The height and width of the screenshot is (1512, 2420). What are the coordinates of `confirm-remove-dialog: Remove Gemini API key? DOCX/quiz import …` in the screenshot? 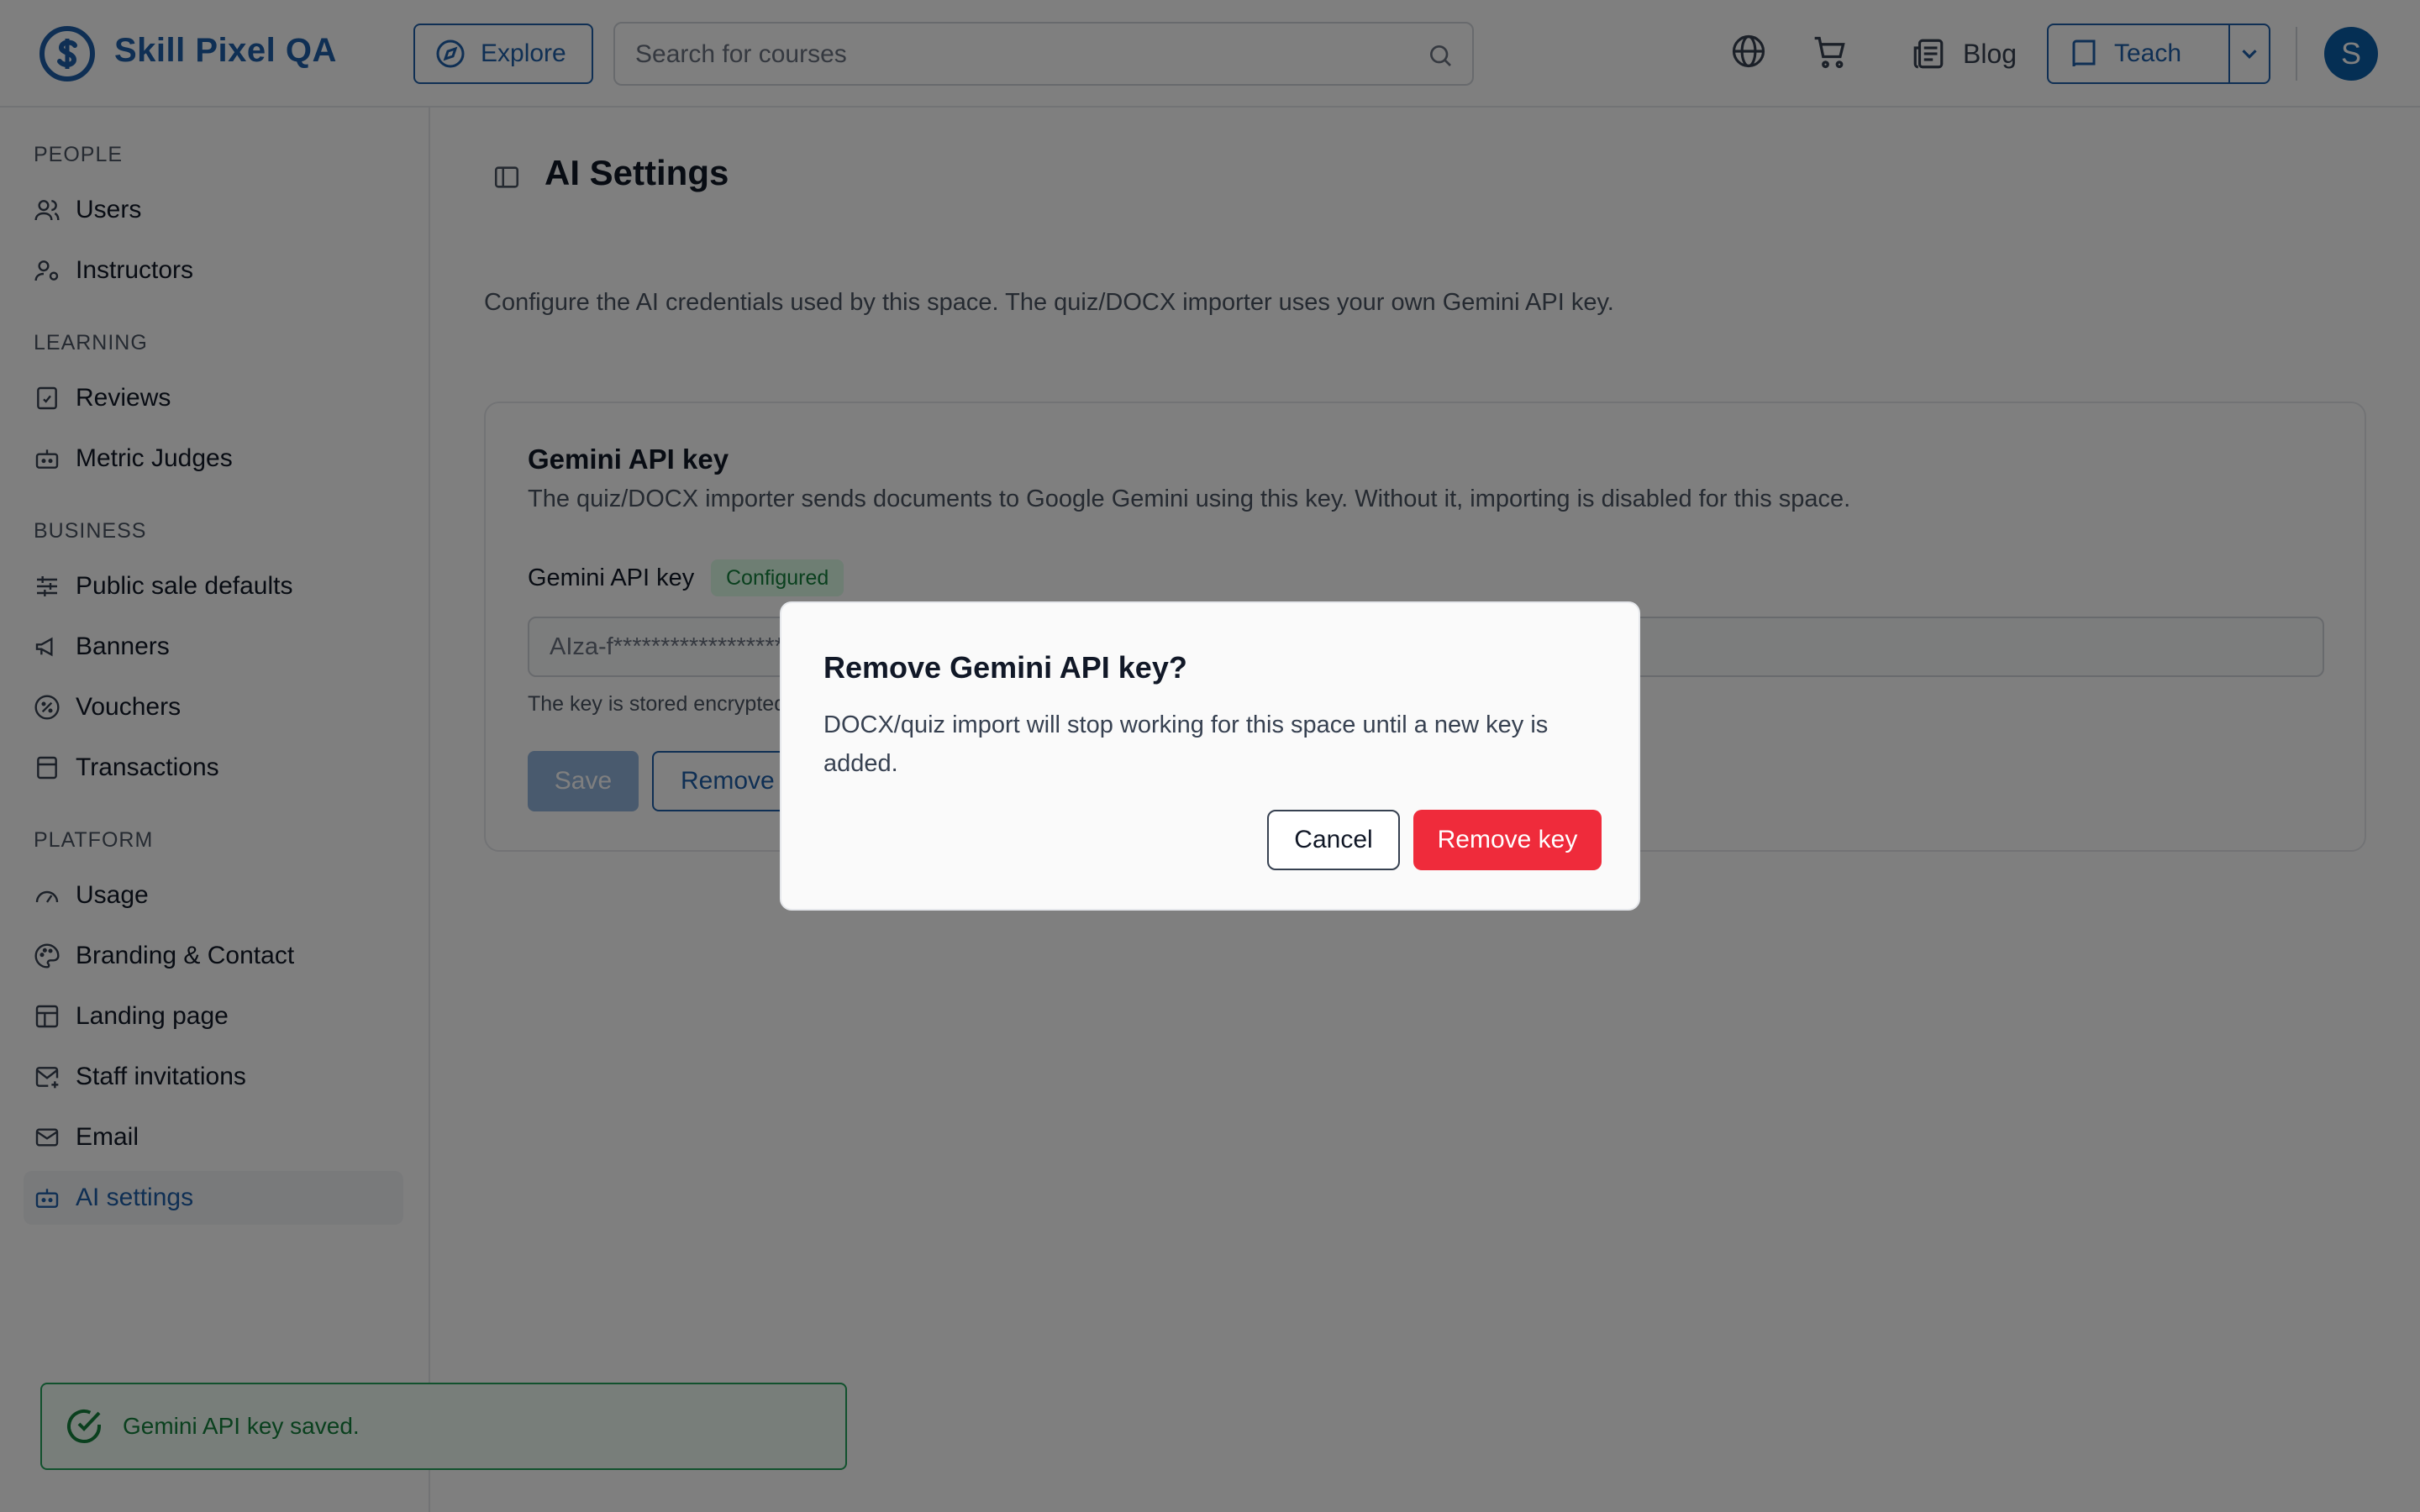 It's located at (1210, 756).